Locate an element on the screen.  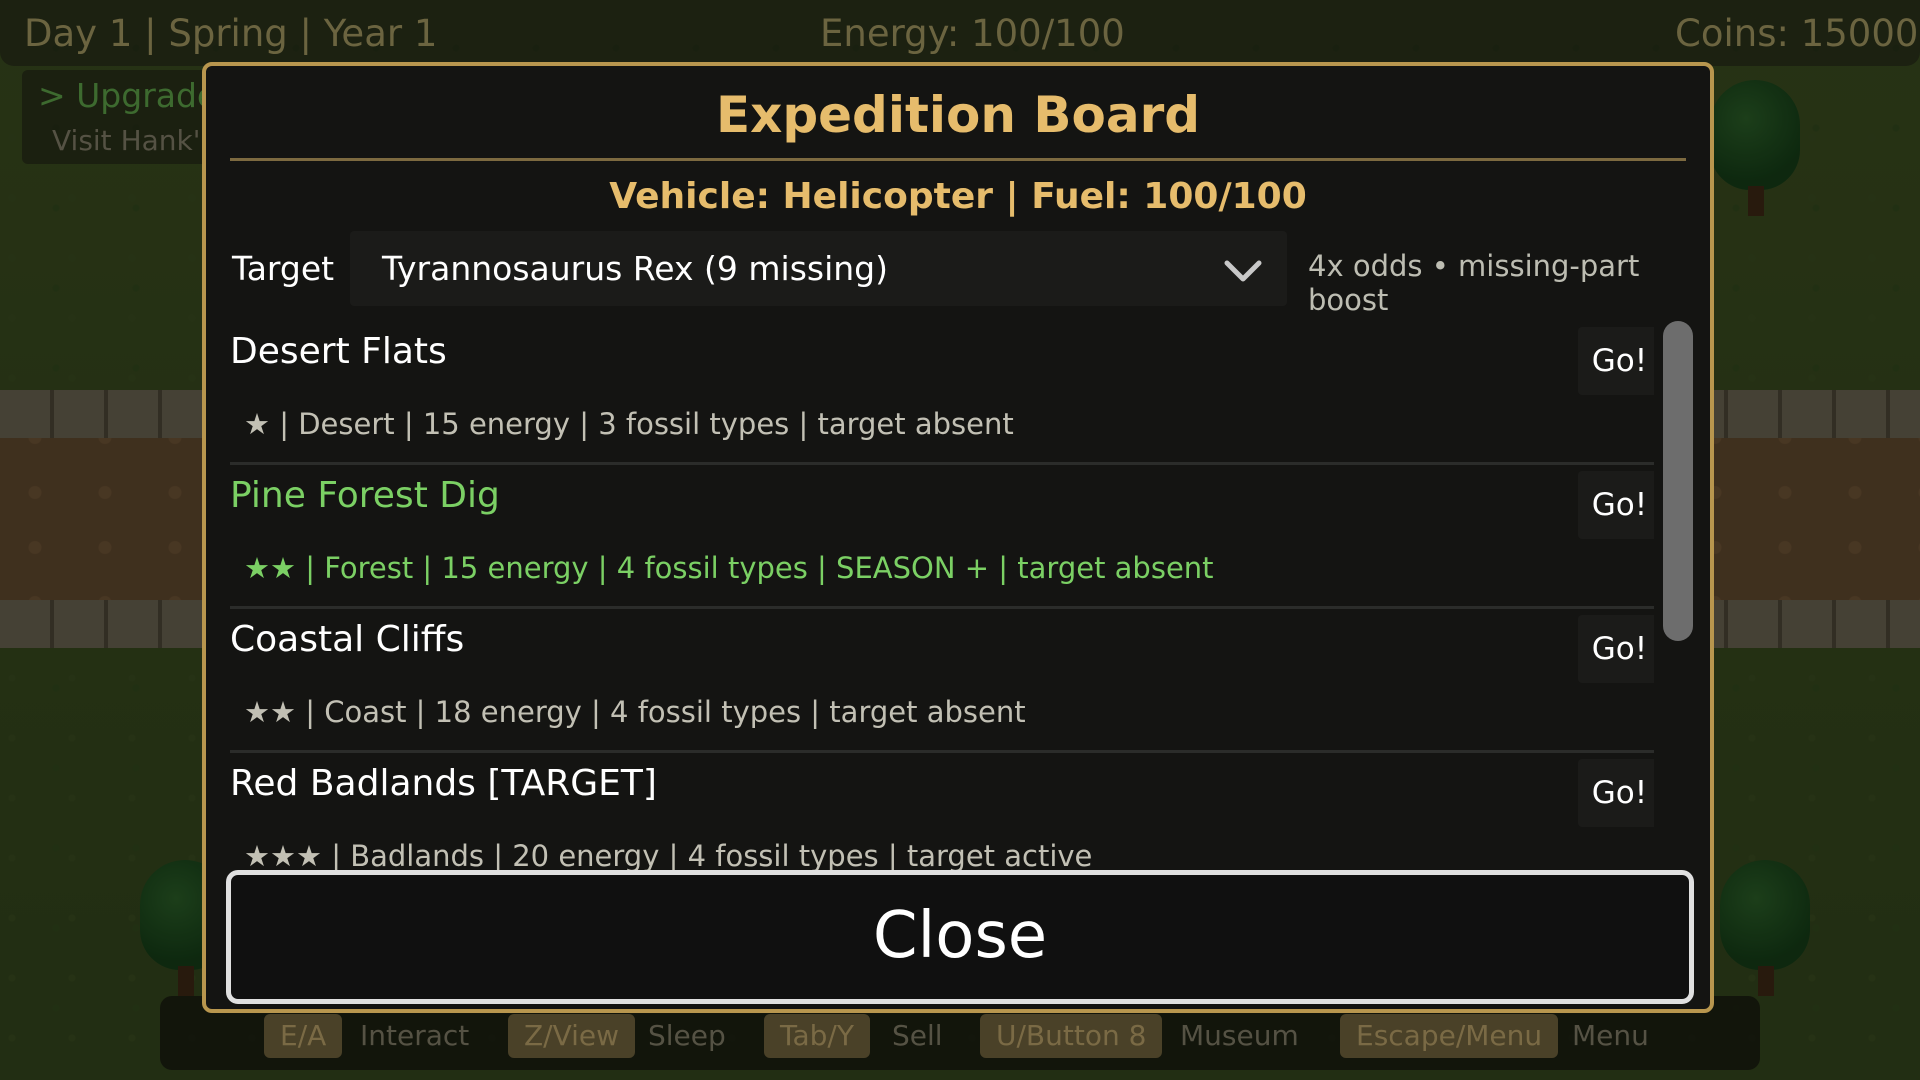
hotkey-interact-action: Interact is located at coordinates (415, 1035).